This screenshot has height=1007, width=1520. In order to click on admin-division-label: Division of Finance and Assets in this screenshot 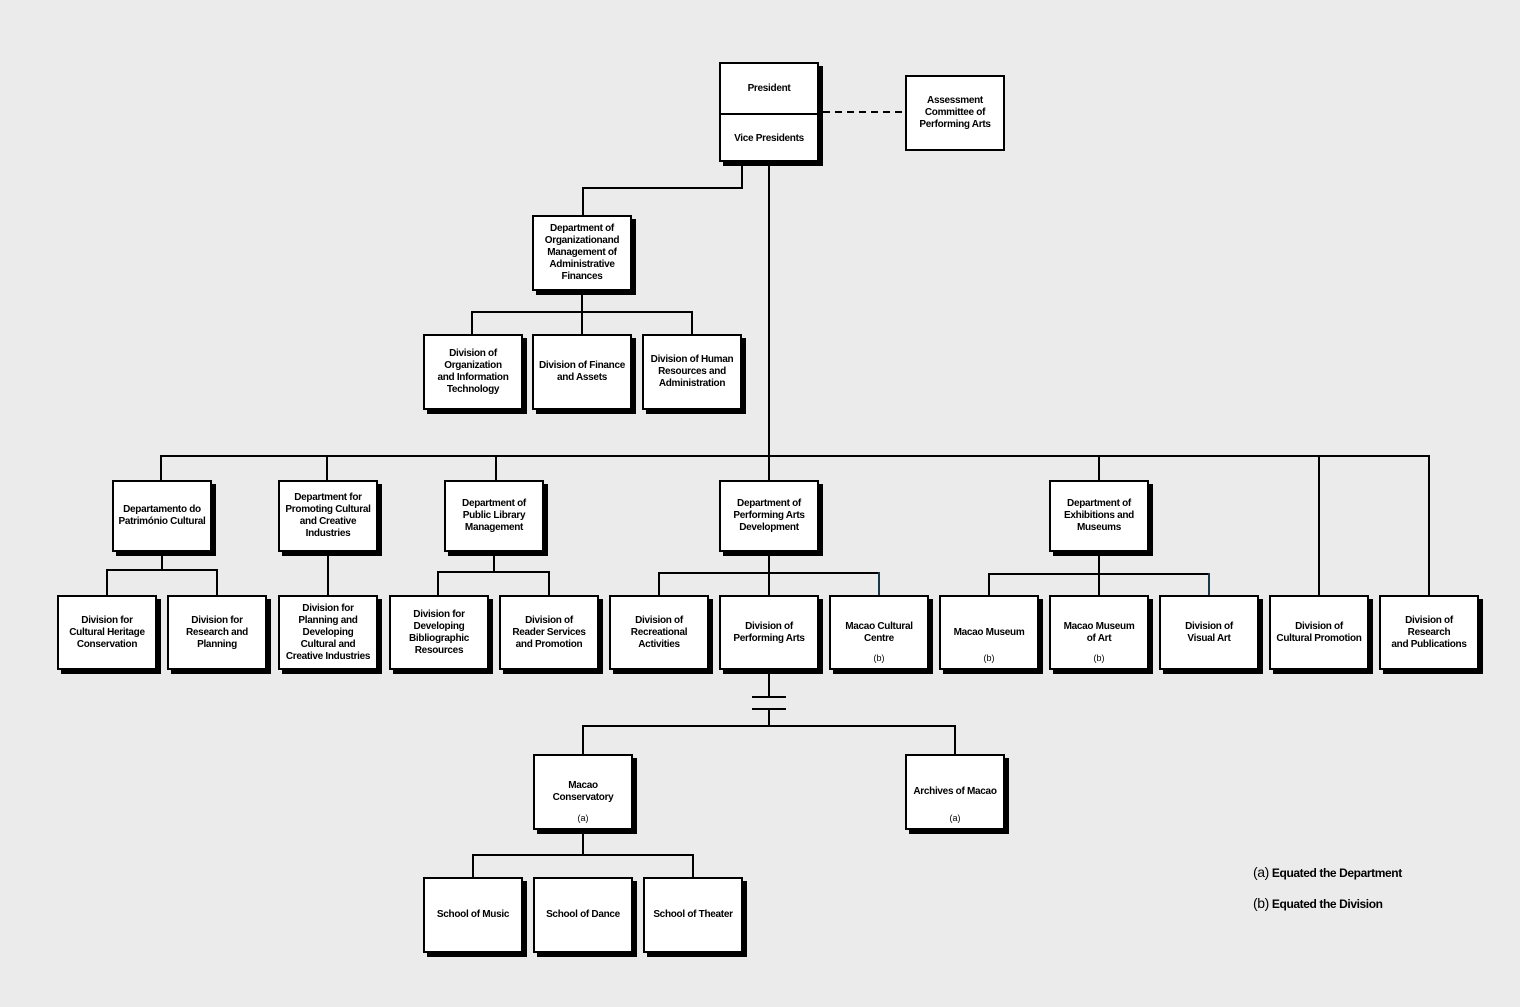, I will do `click(582, 371)`.